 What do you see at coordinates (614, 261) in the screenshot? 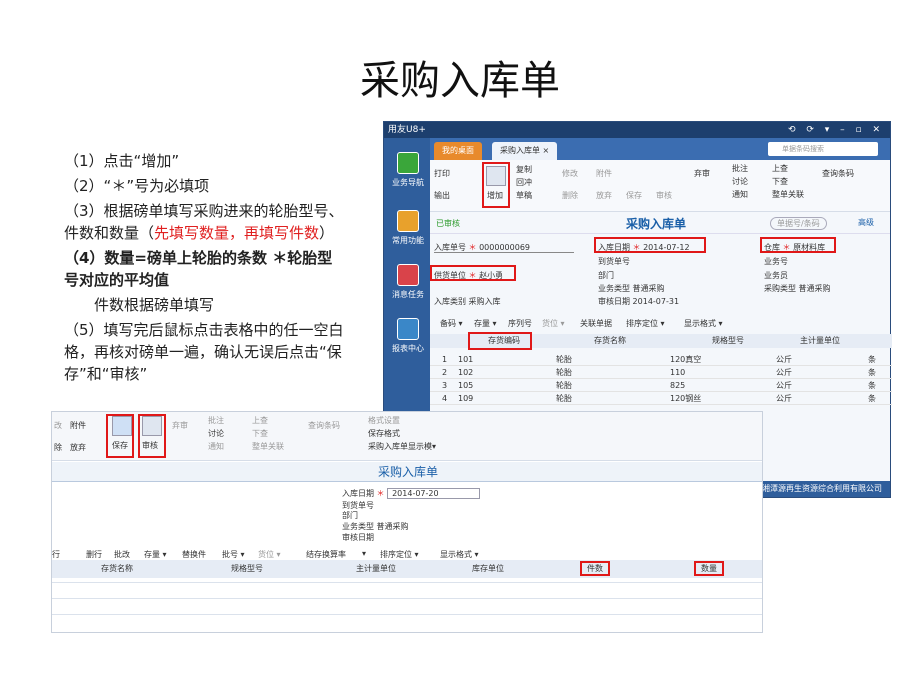
I see `arrival-label: 到货单号` at bounding box center [614, 261].